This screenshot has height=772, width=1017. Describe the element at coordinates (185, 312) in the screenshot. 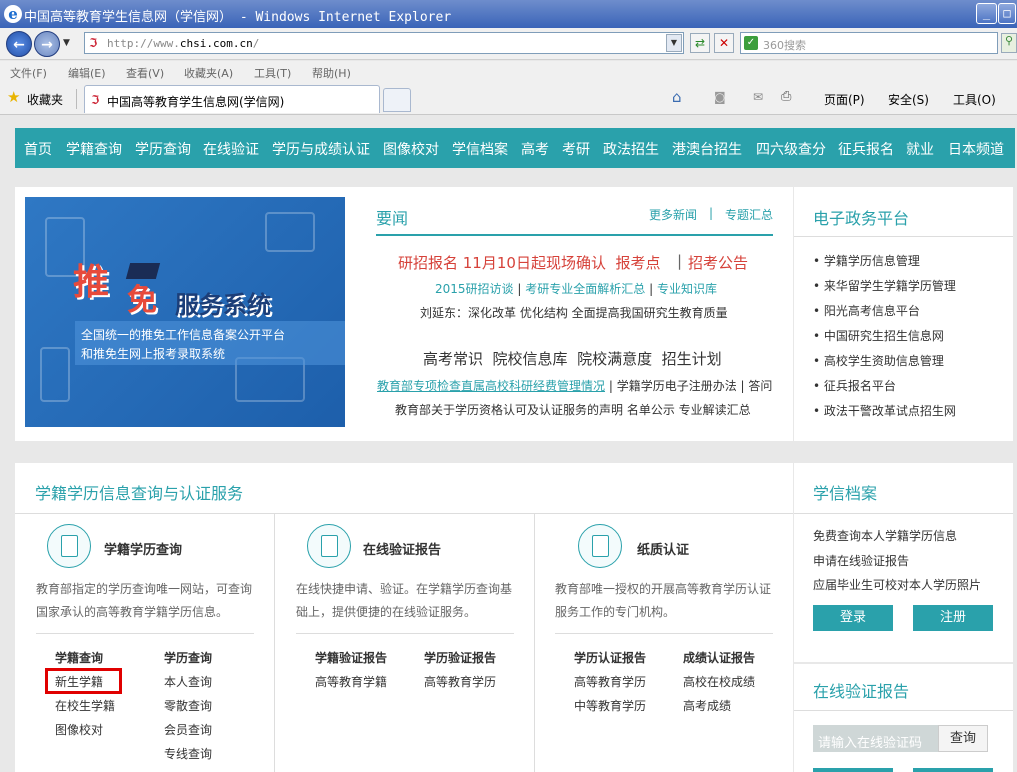

I see `banner-recommend-system: 推 免 服务系统 全国统一的推免工作信息备案公开平台 和推免生网上报考录取系统` at that location.